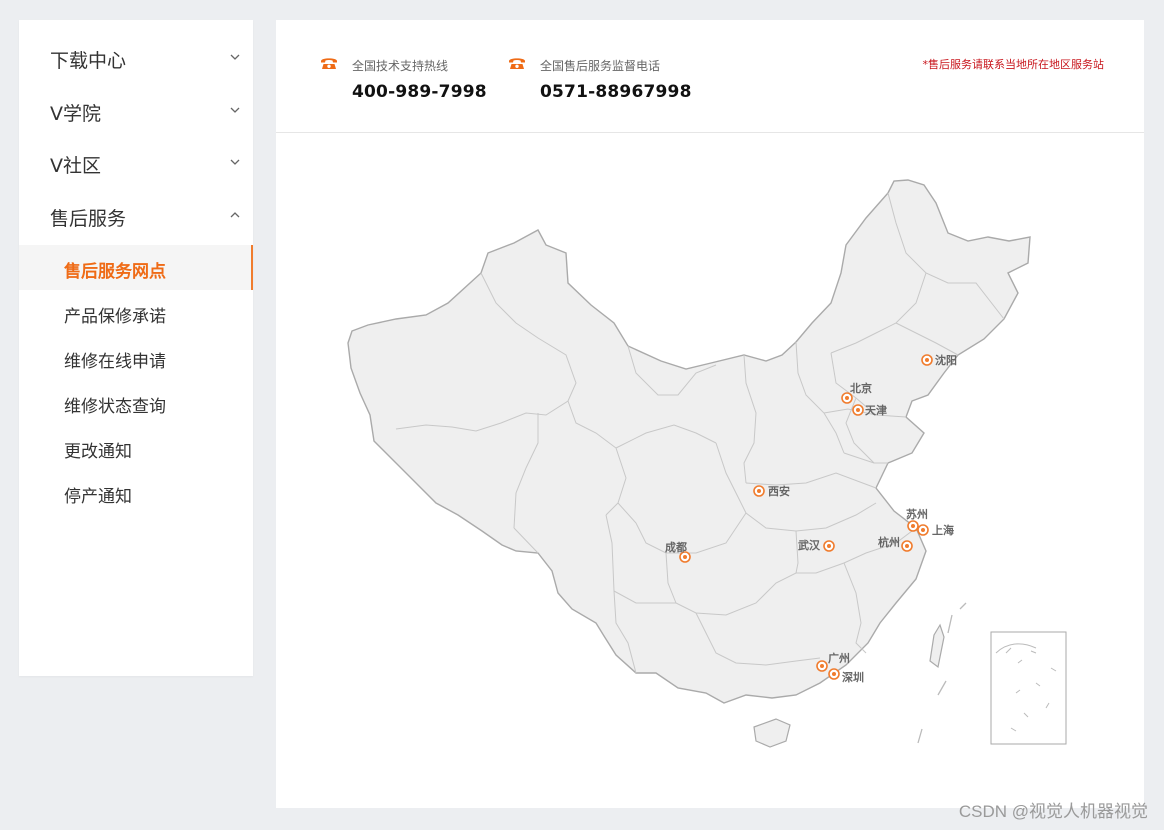 This screenshot has height=830, width=1164. What do you see at coordinates (937, 646) in the screenshot?
I see `map-taiwan` at bounding box center [937, 646].